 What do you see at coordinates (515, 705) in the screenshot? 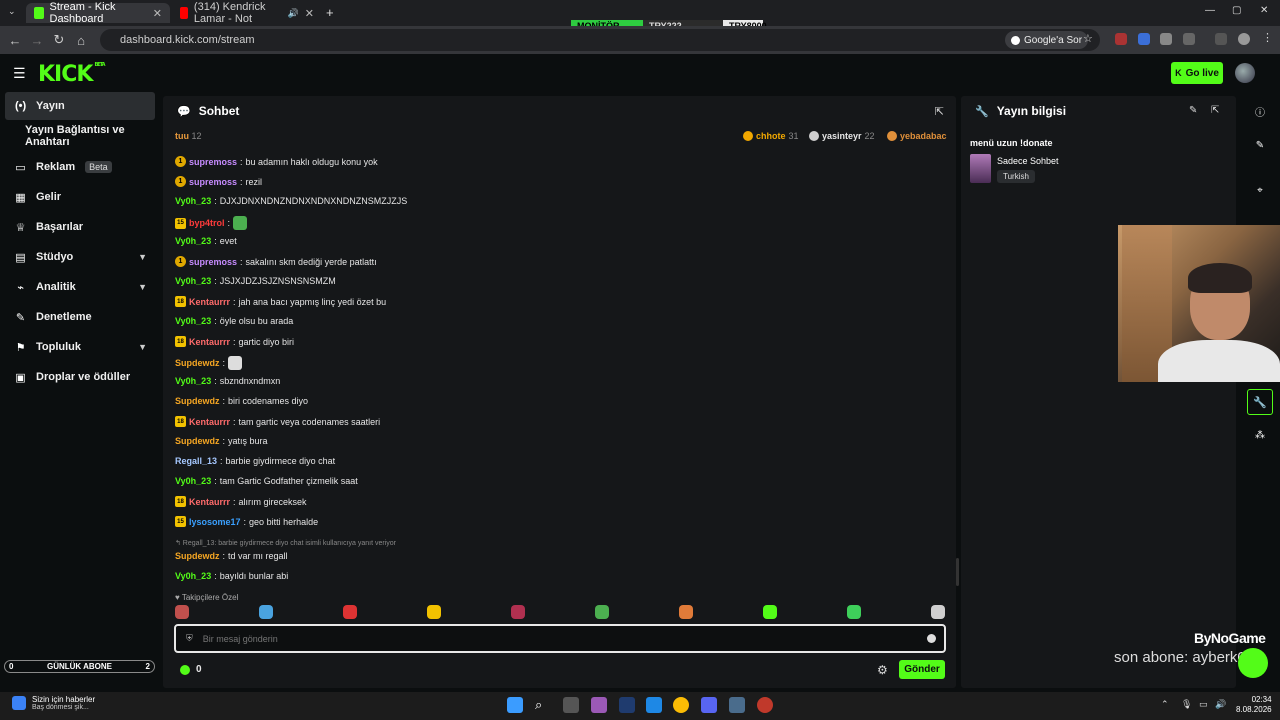
I see `windows-start-icon` at bounding box center [515, 705].